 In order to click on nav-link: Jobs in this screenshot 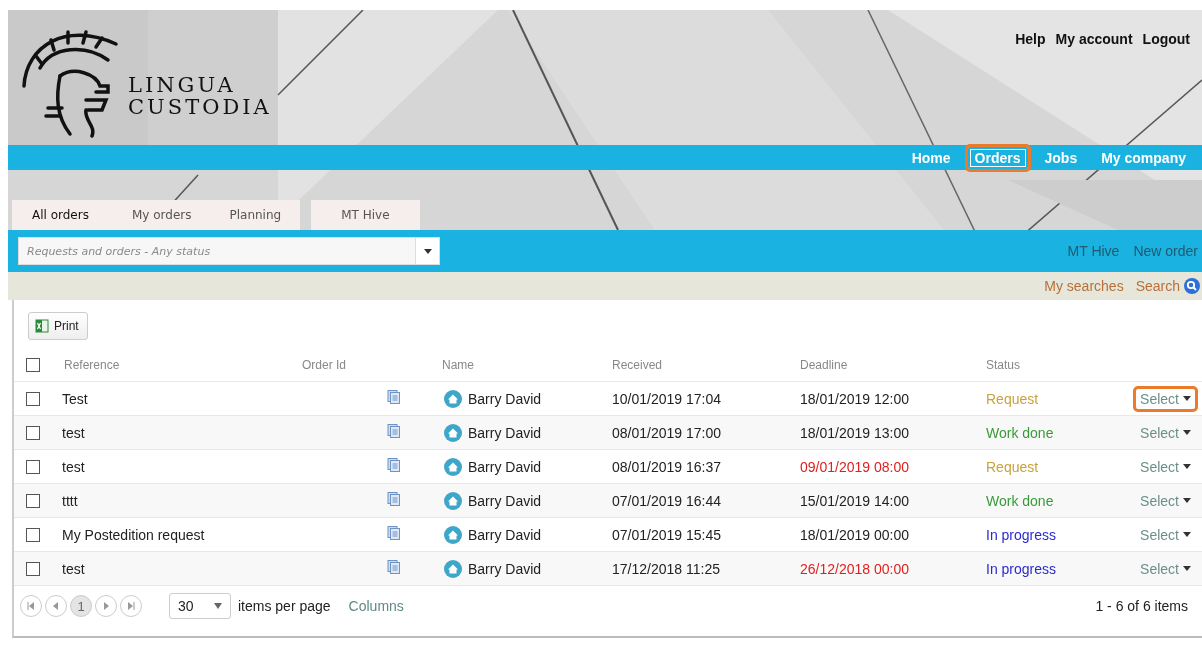, I will do `click(1061, 157)`.